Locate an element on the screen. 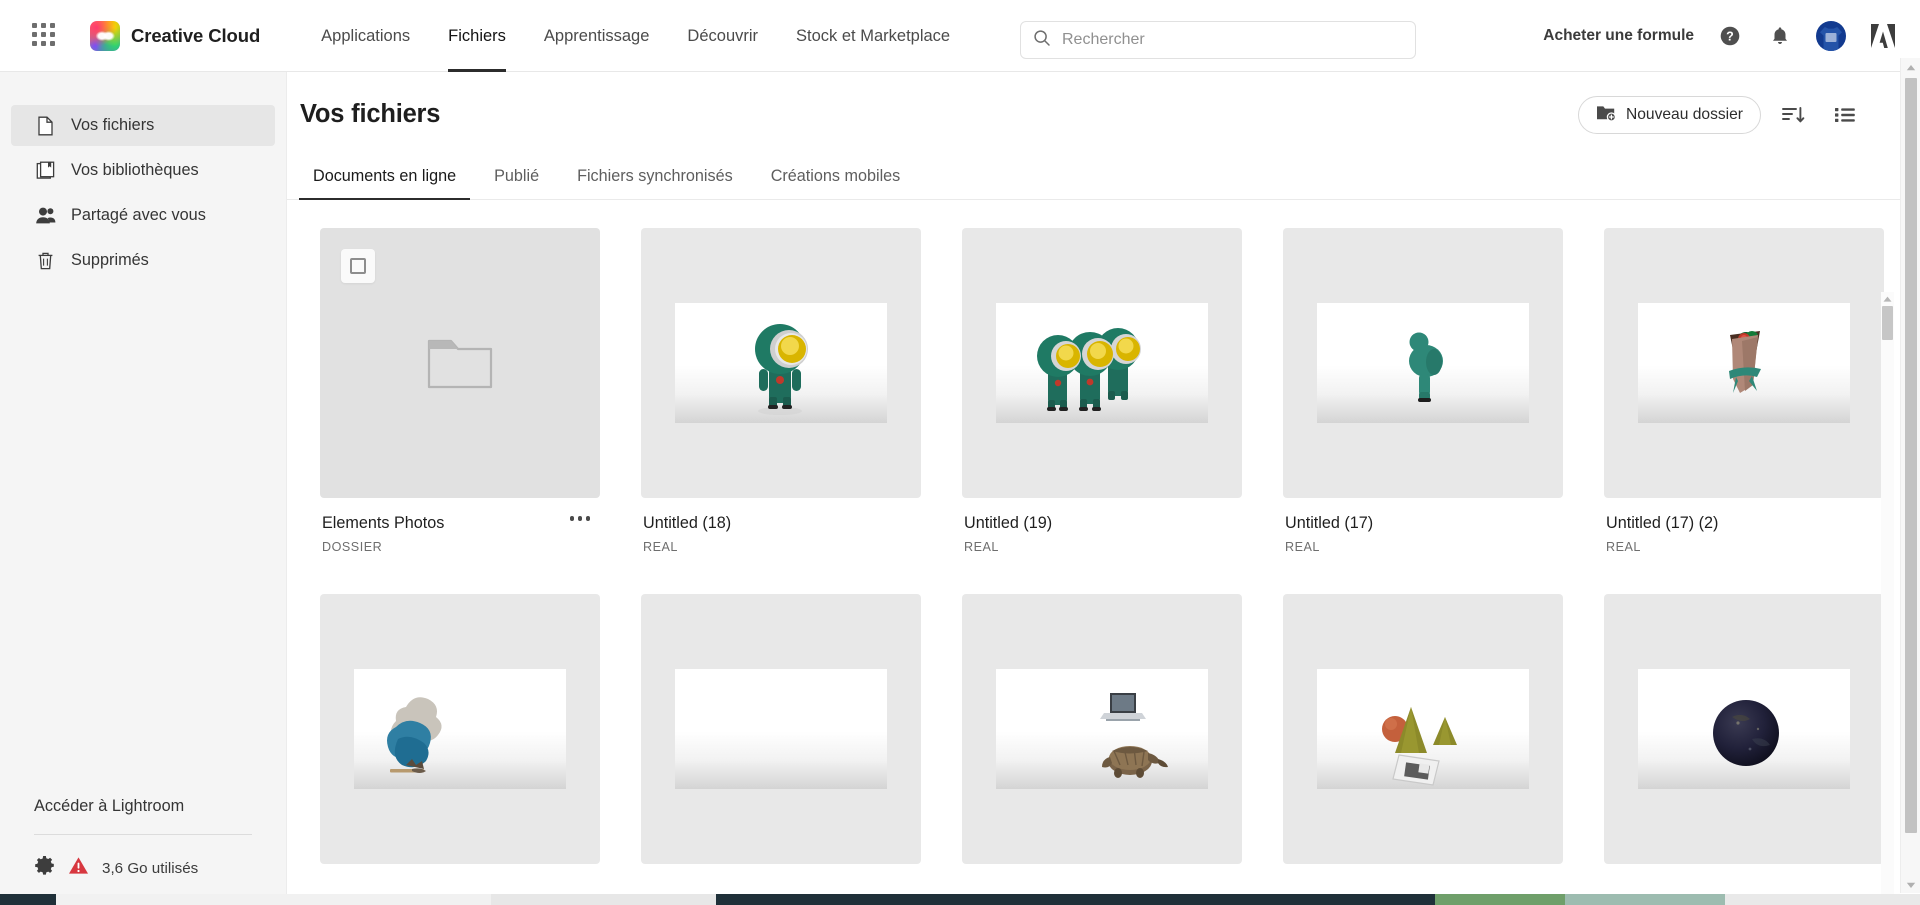 This screenshot has width=1920, height=905. search-box is located at coordinates (1218, 40).